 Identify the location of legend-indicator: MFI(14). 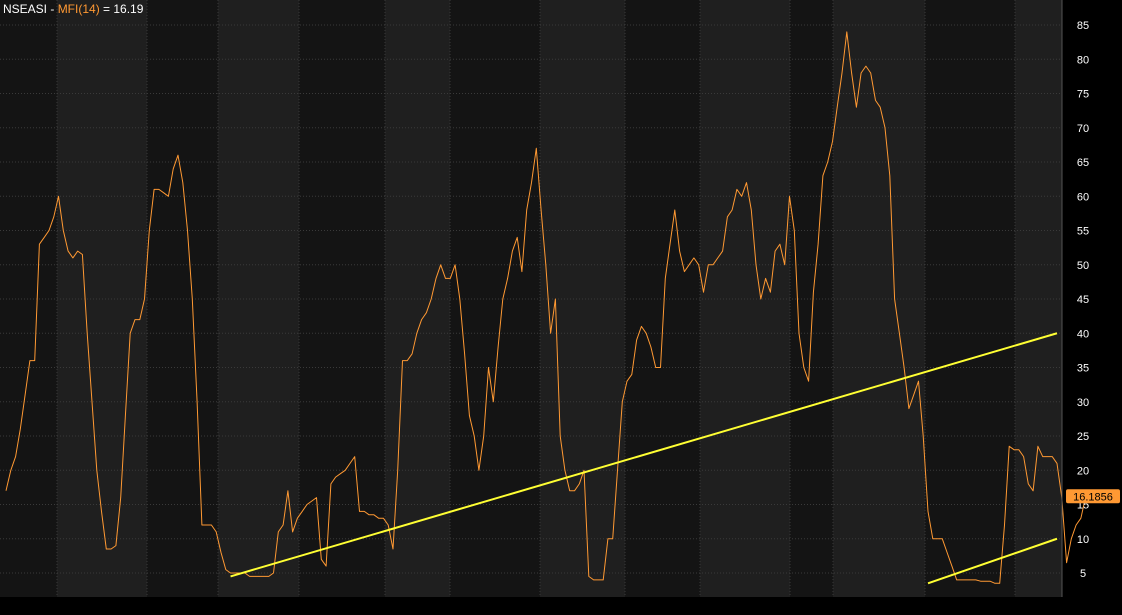
(78, 9).